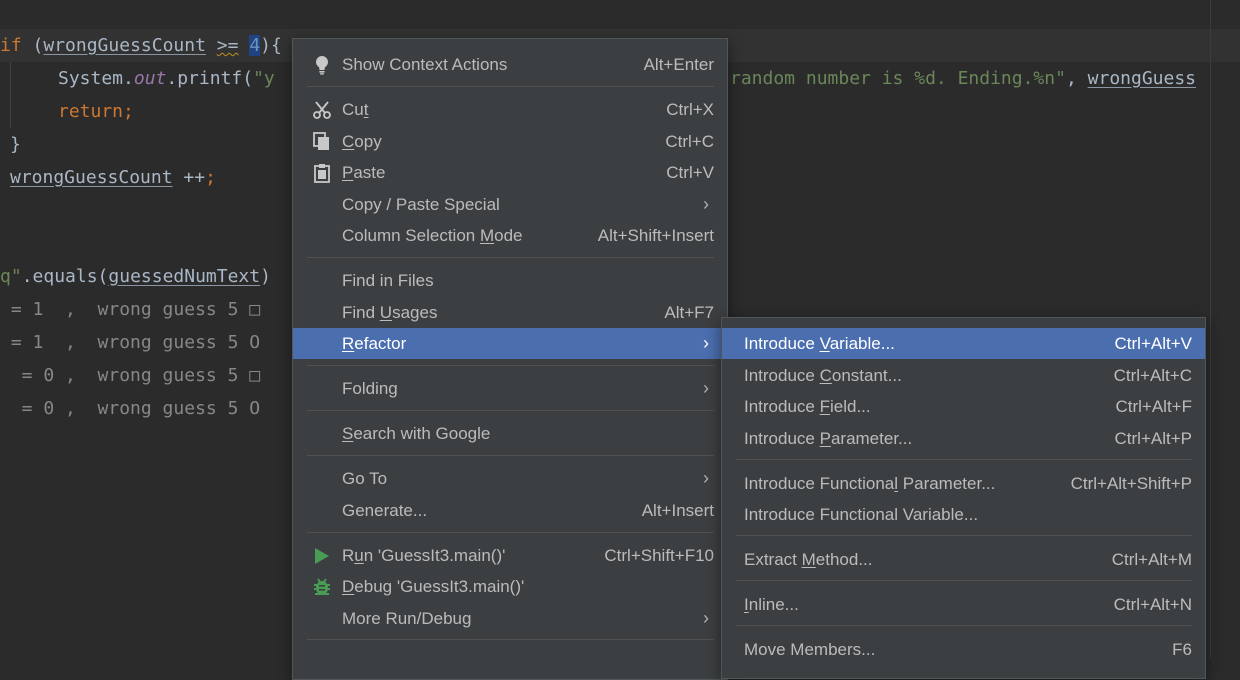 The height and width of the screenshot is (680, 1240). I want to click on mnemonic: t, so click(366, 109).